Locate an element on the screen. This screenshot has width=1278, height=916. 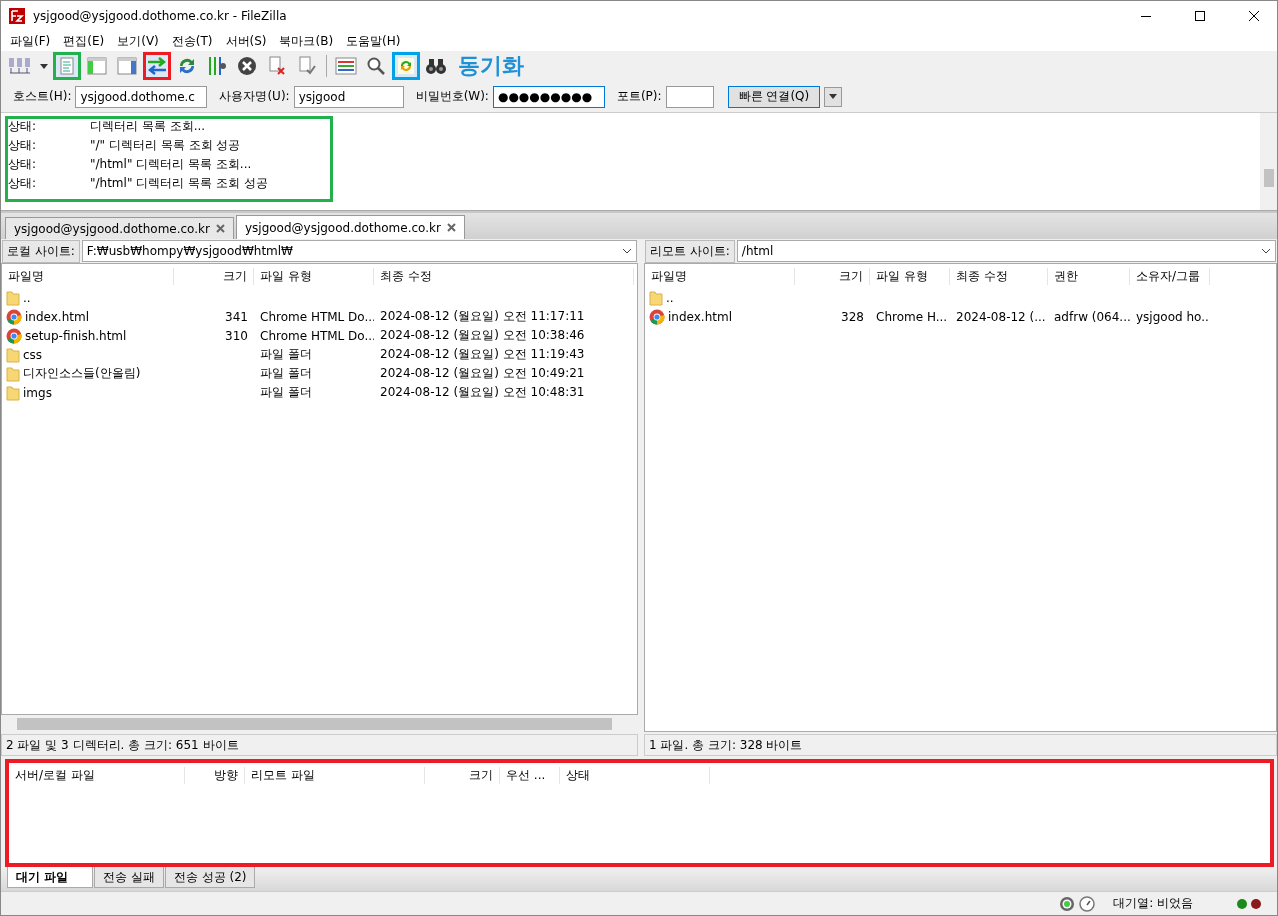
field-label: 호스트(H): is located at coordinates (42, 96).